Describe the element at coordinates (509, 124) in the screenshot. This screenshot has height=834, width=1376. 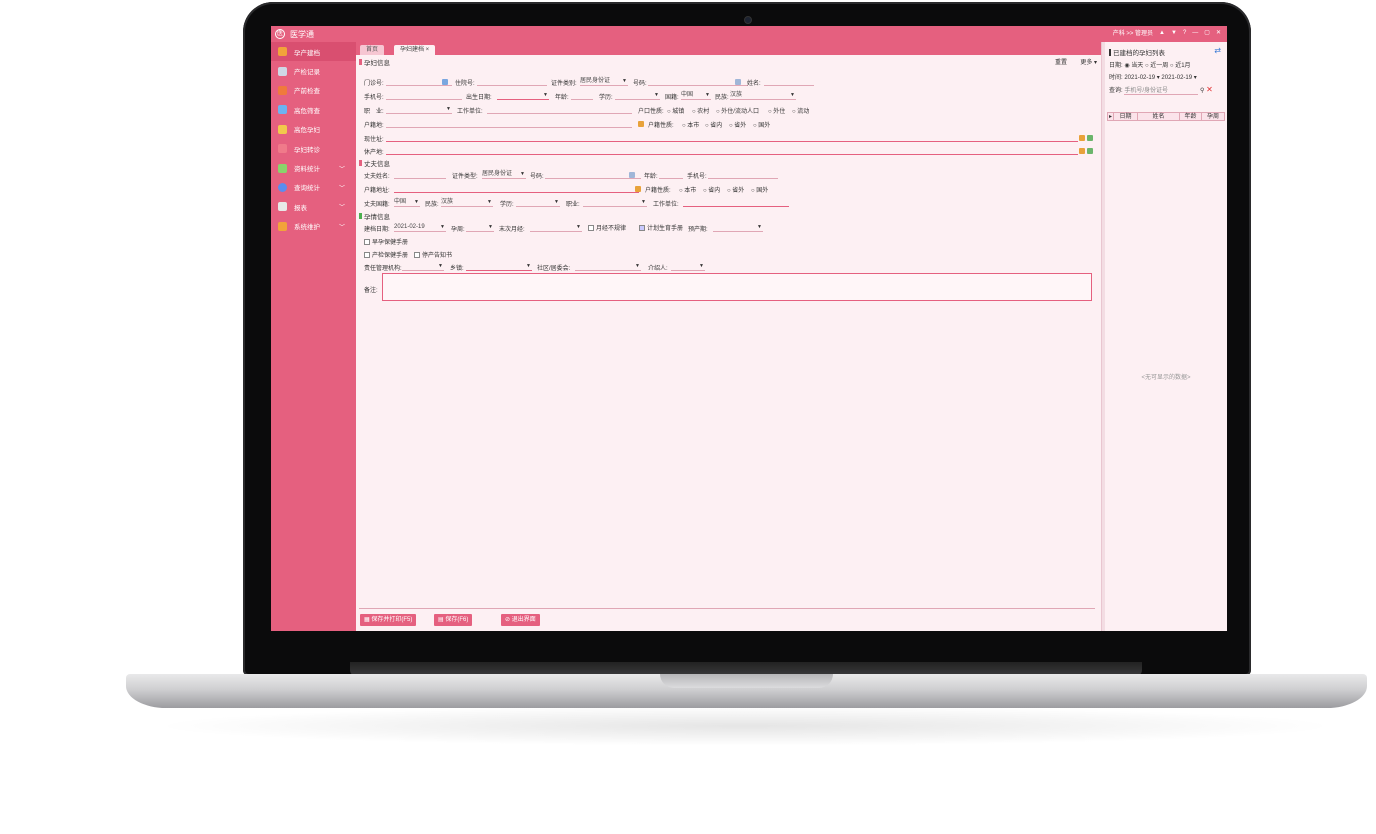
I see `huji-input` at that location.